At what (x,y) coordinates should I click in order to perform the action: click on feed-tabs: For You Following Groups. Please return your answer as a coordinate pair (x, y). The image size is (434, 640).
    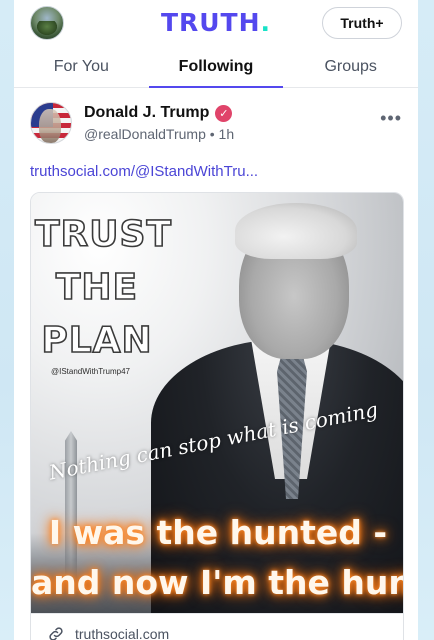
    Looking at the image, I should click on (216, 67).